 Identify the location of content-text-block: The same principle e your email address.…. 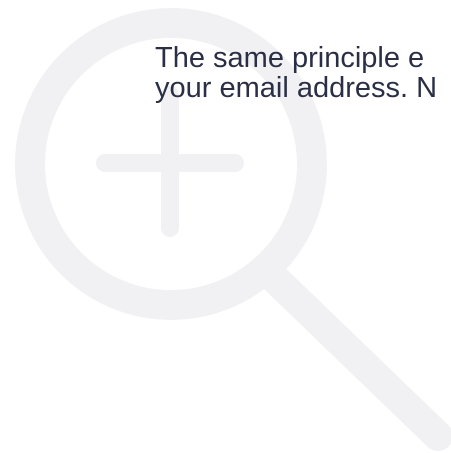
(303, 73).